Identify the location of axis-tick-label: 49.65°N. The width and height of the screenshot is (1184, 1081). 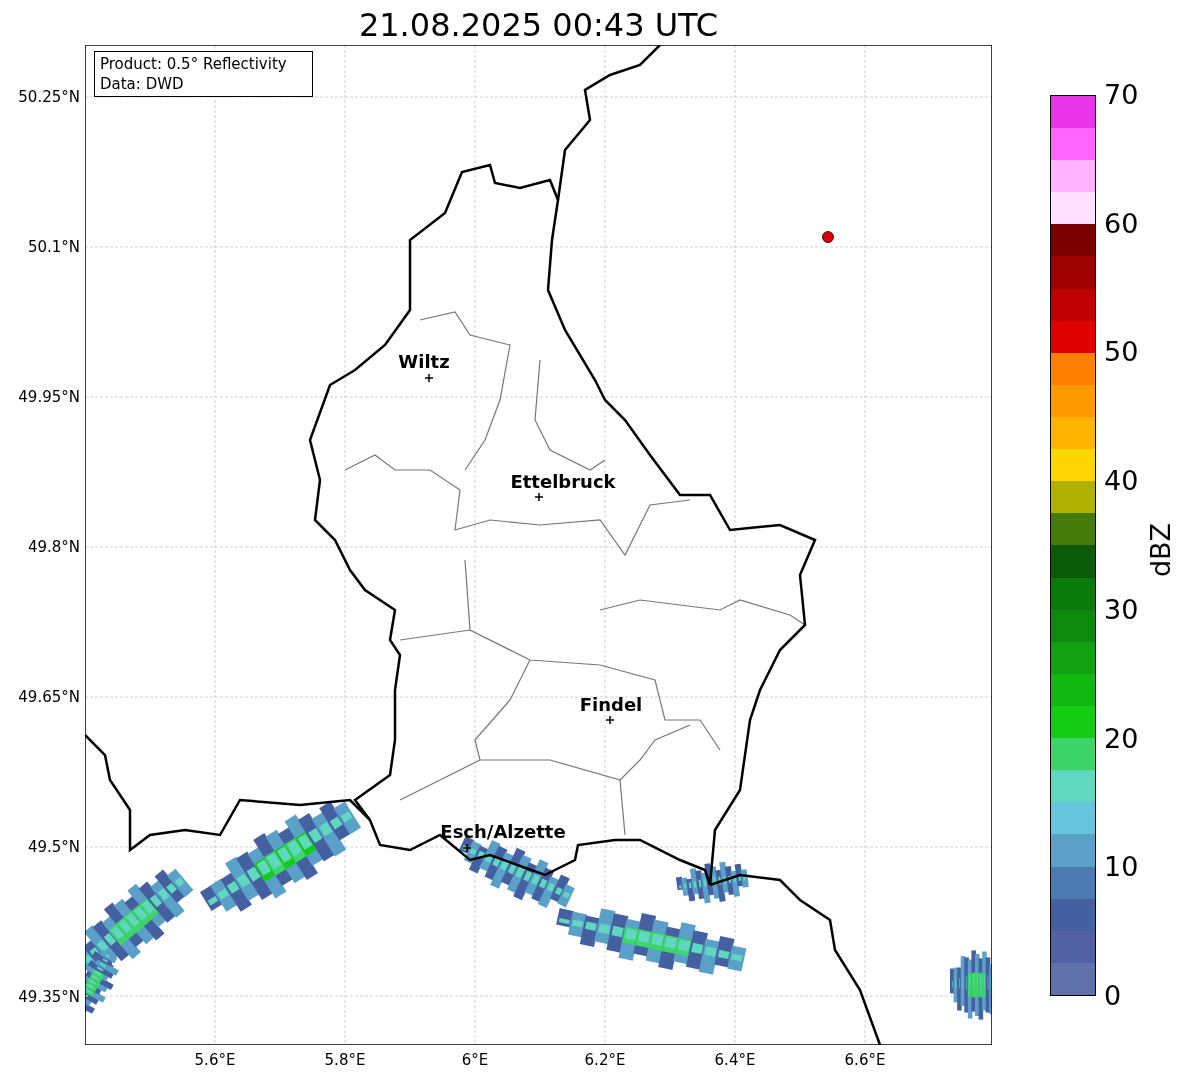
(49, 697).